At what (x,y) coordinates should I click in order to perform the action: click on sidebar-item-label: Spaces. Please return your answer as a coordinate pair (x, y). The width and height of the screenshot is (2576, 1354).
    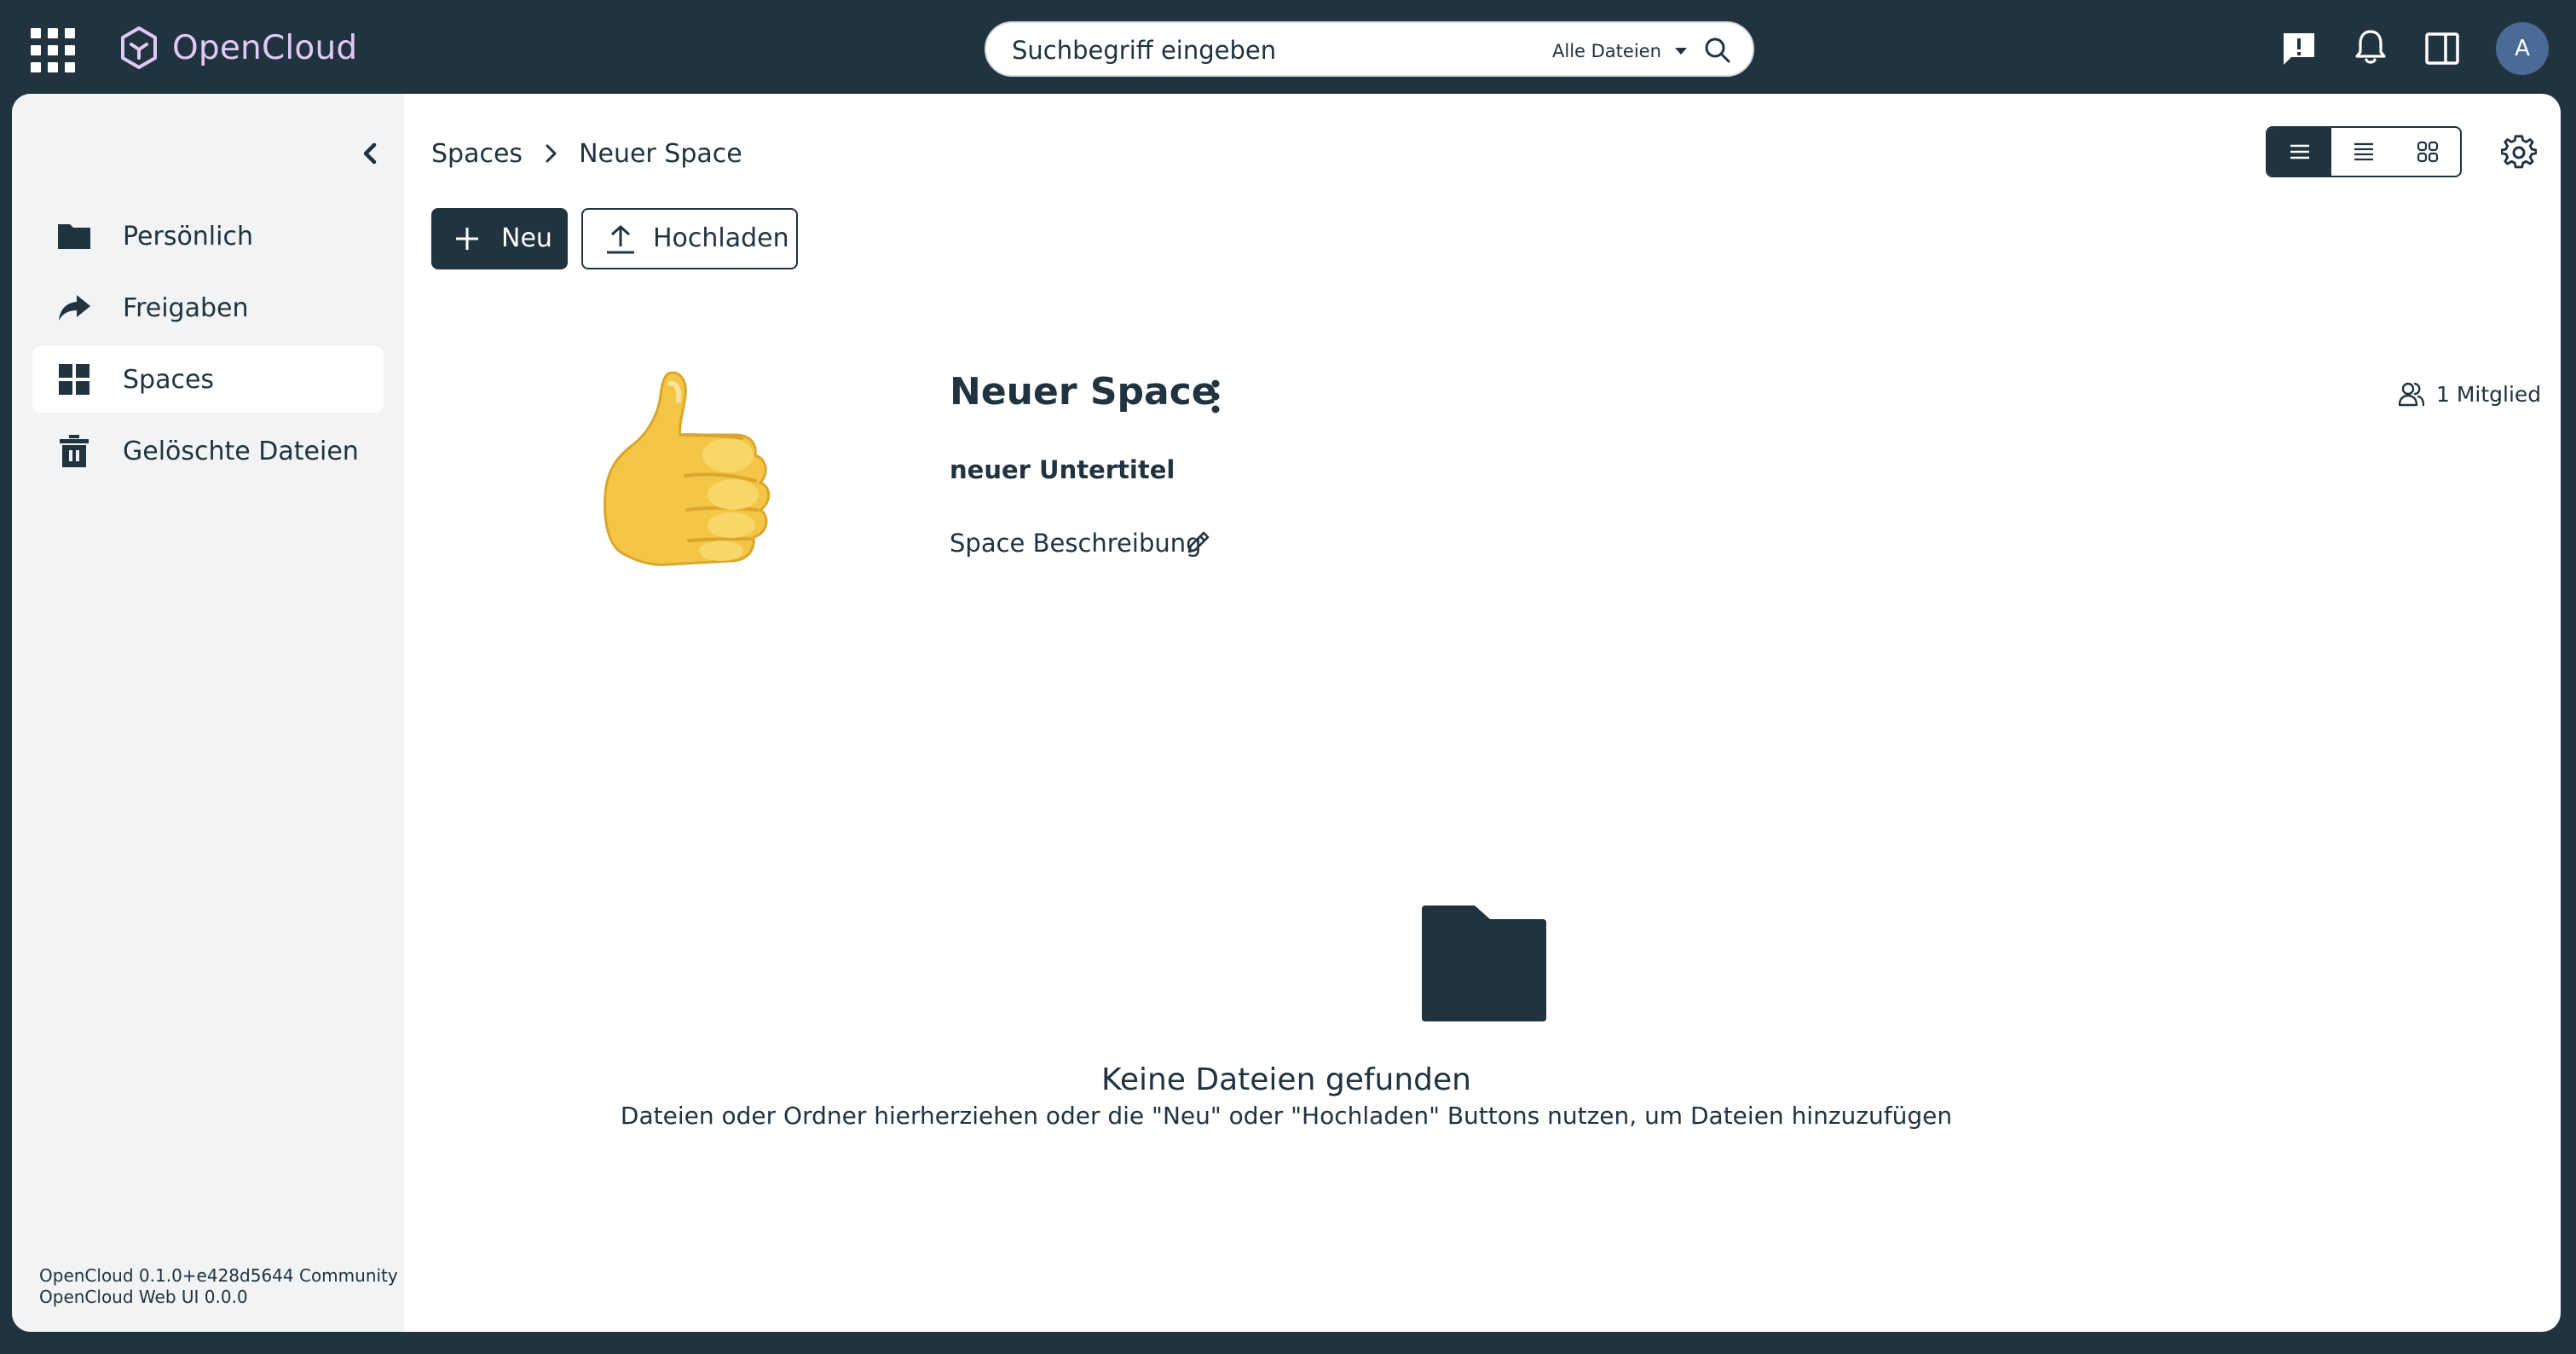
    Looking at the image, I should click on (169, 380).